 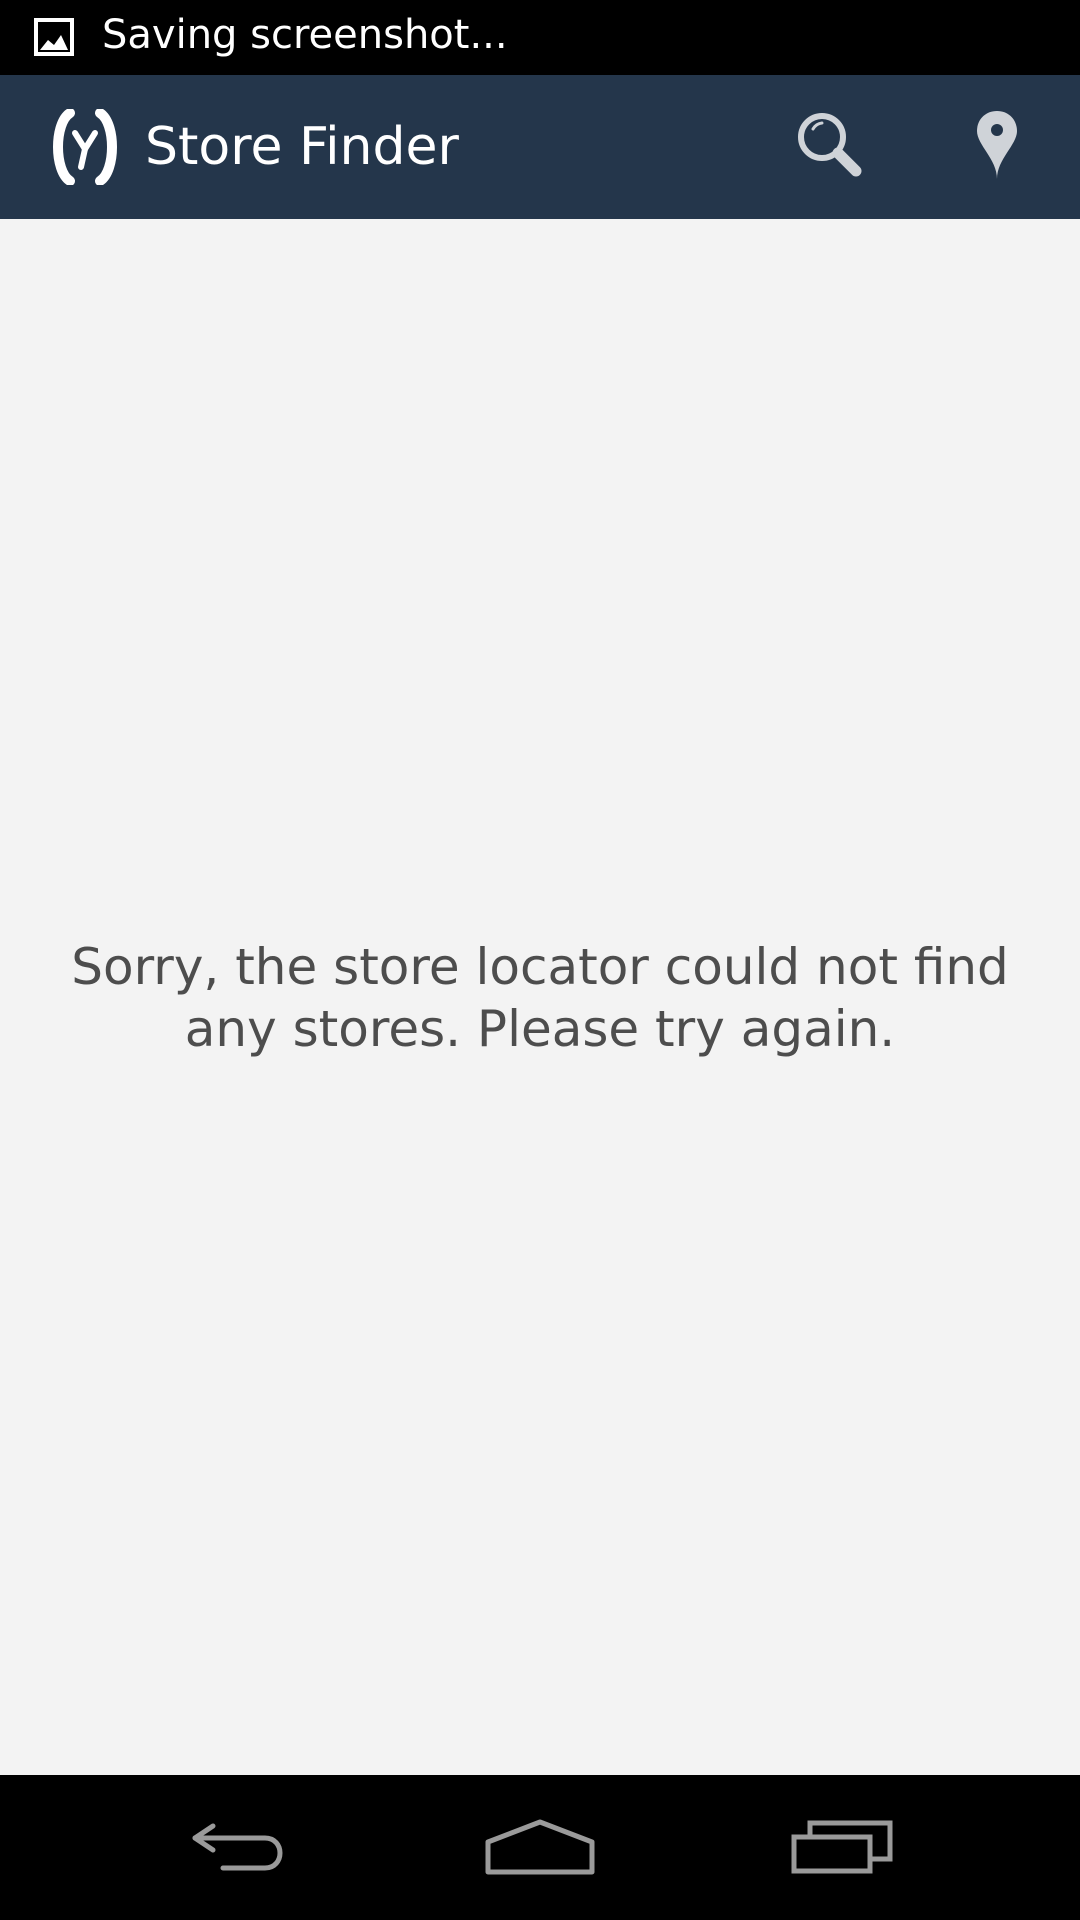 What do you see at coordinates (302, 147) in the screenshot?
I see `page-title: Store Finder` at bounding box center [302, 147].